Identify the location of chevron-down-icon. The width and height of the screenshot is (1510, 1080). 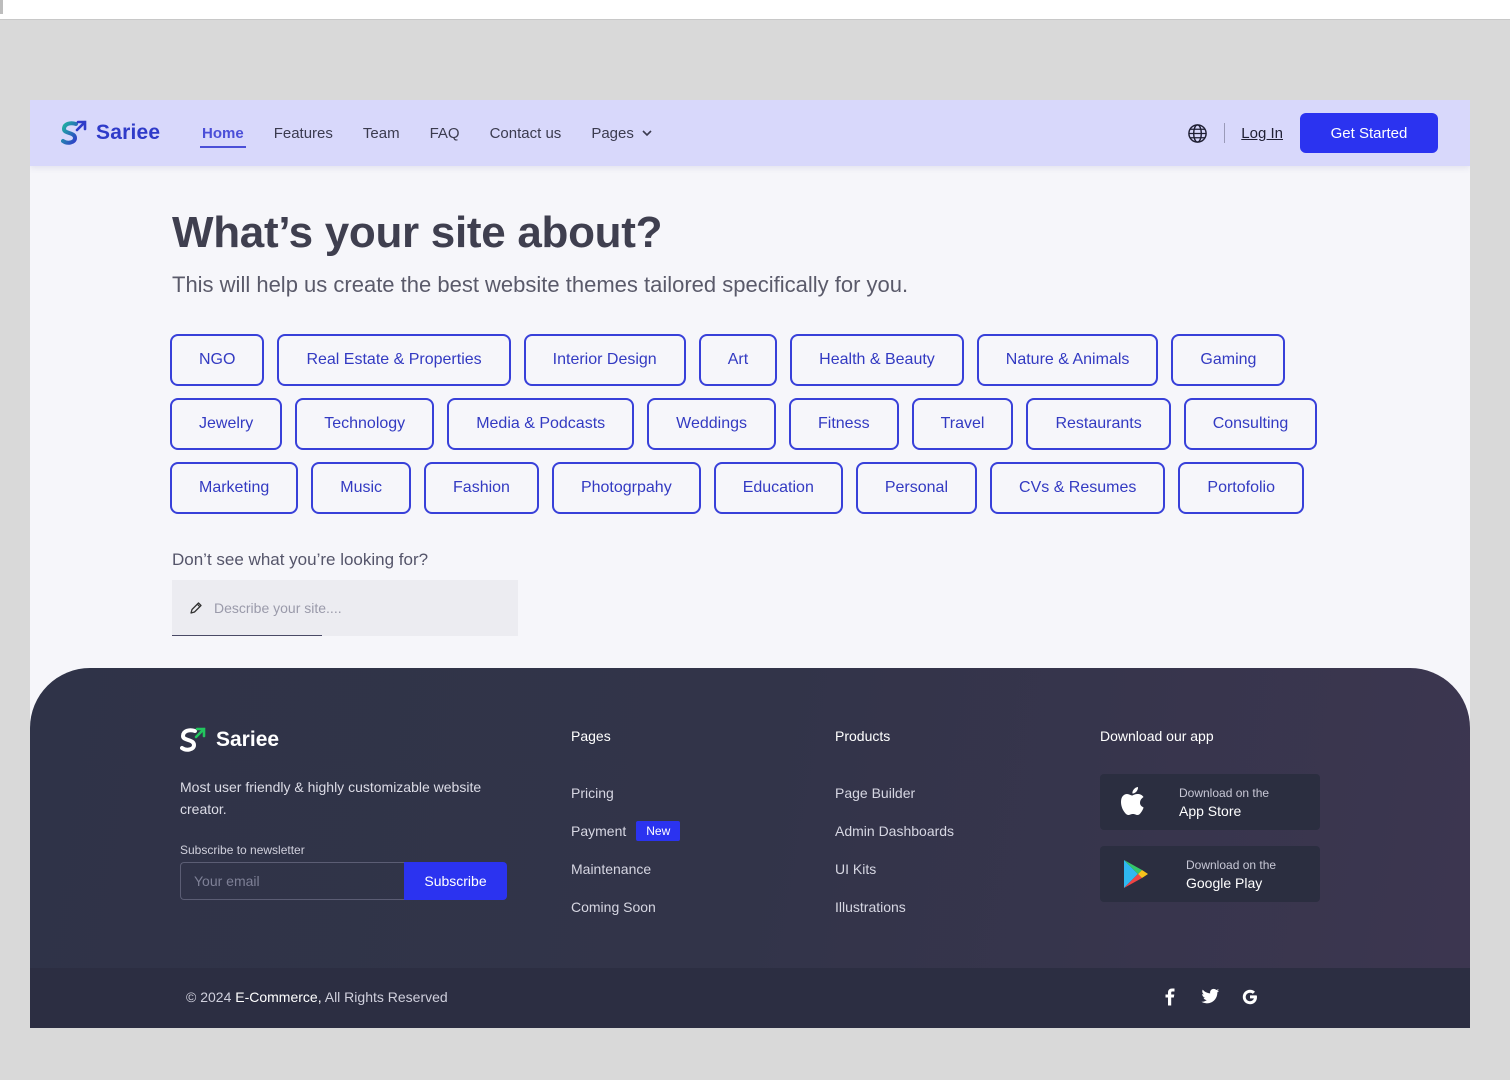
(647, 133).